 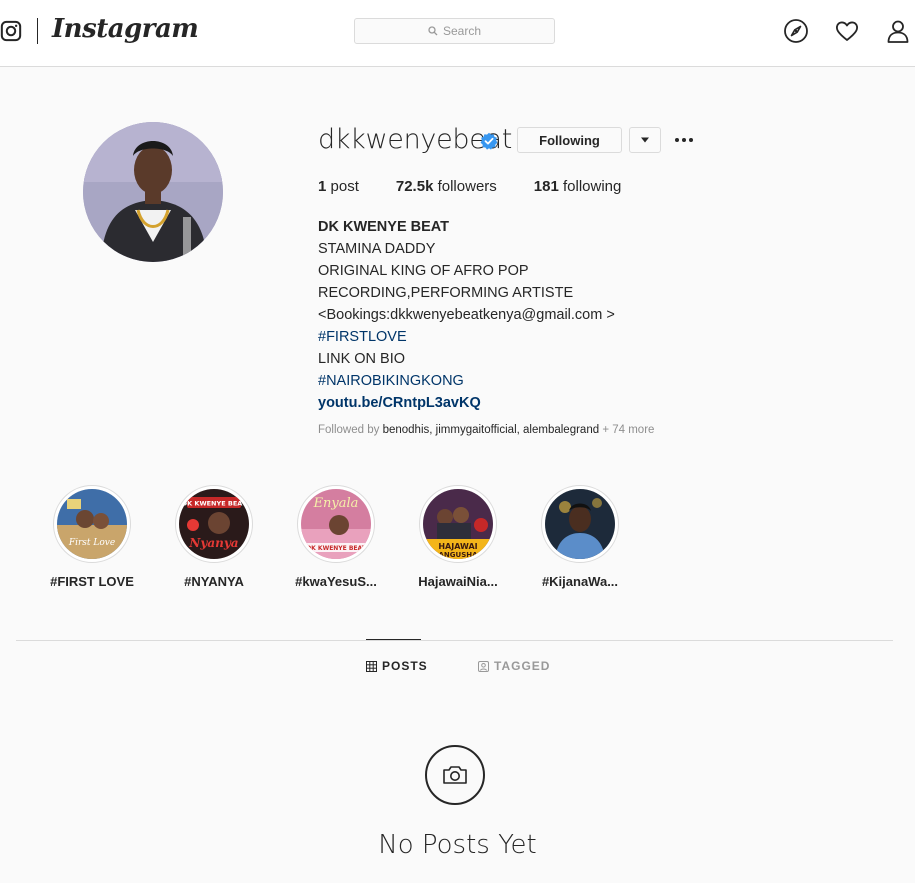 What do you see at coordinates (423, 271) in the screenshot?
I see `bio-line: ORIGINAL KING OF AFRO POP` at bounding box center [423, 271].